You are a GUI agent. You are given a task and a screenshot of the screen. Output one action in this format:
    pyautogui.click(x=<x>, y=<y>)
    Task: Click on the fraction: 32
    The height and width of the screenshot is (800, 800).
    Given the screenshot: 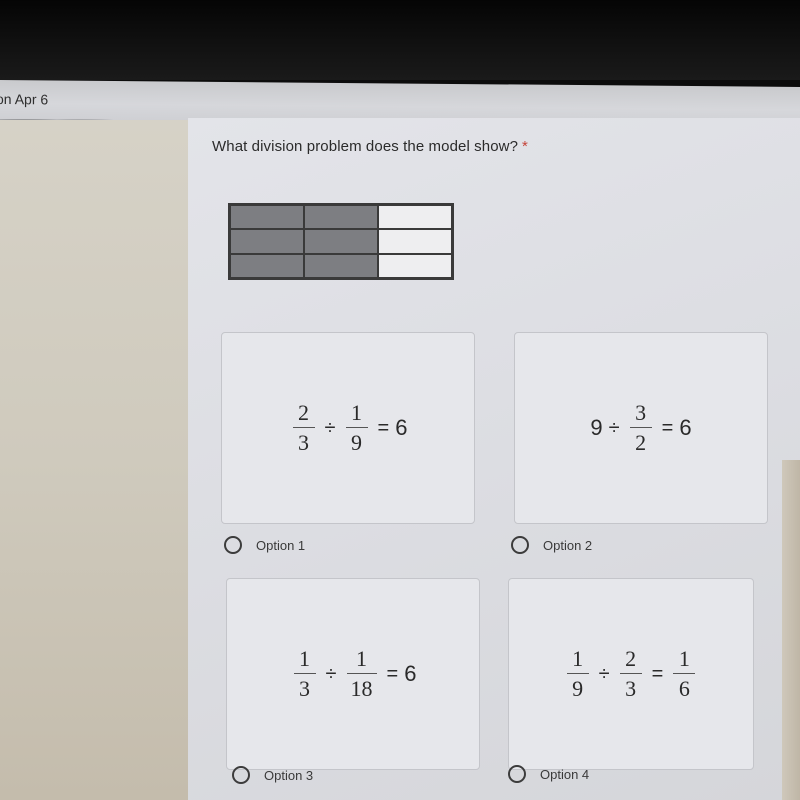 What is the action you would take?
    pyautogui.click(x=640, y=427)
    